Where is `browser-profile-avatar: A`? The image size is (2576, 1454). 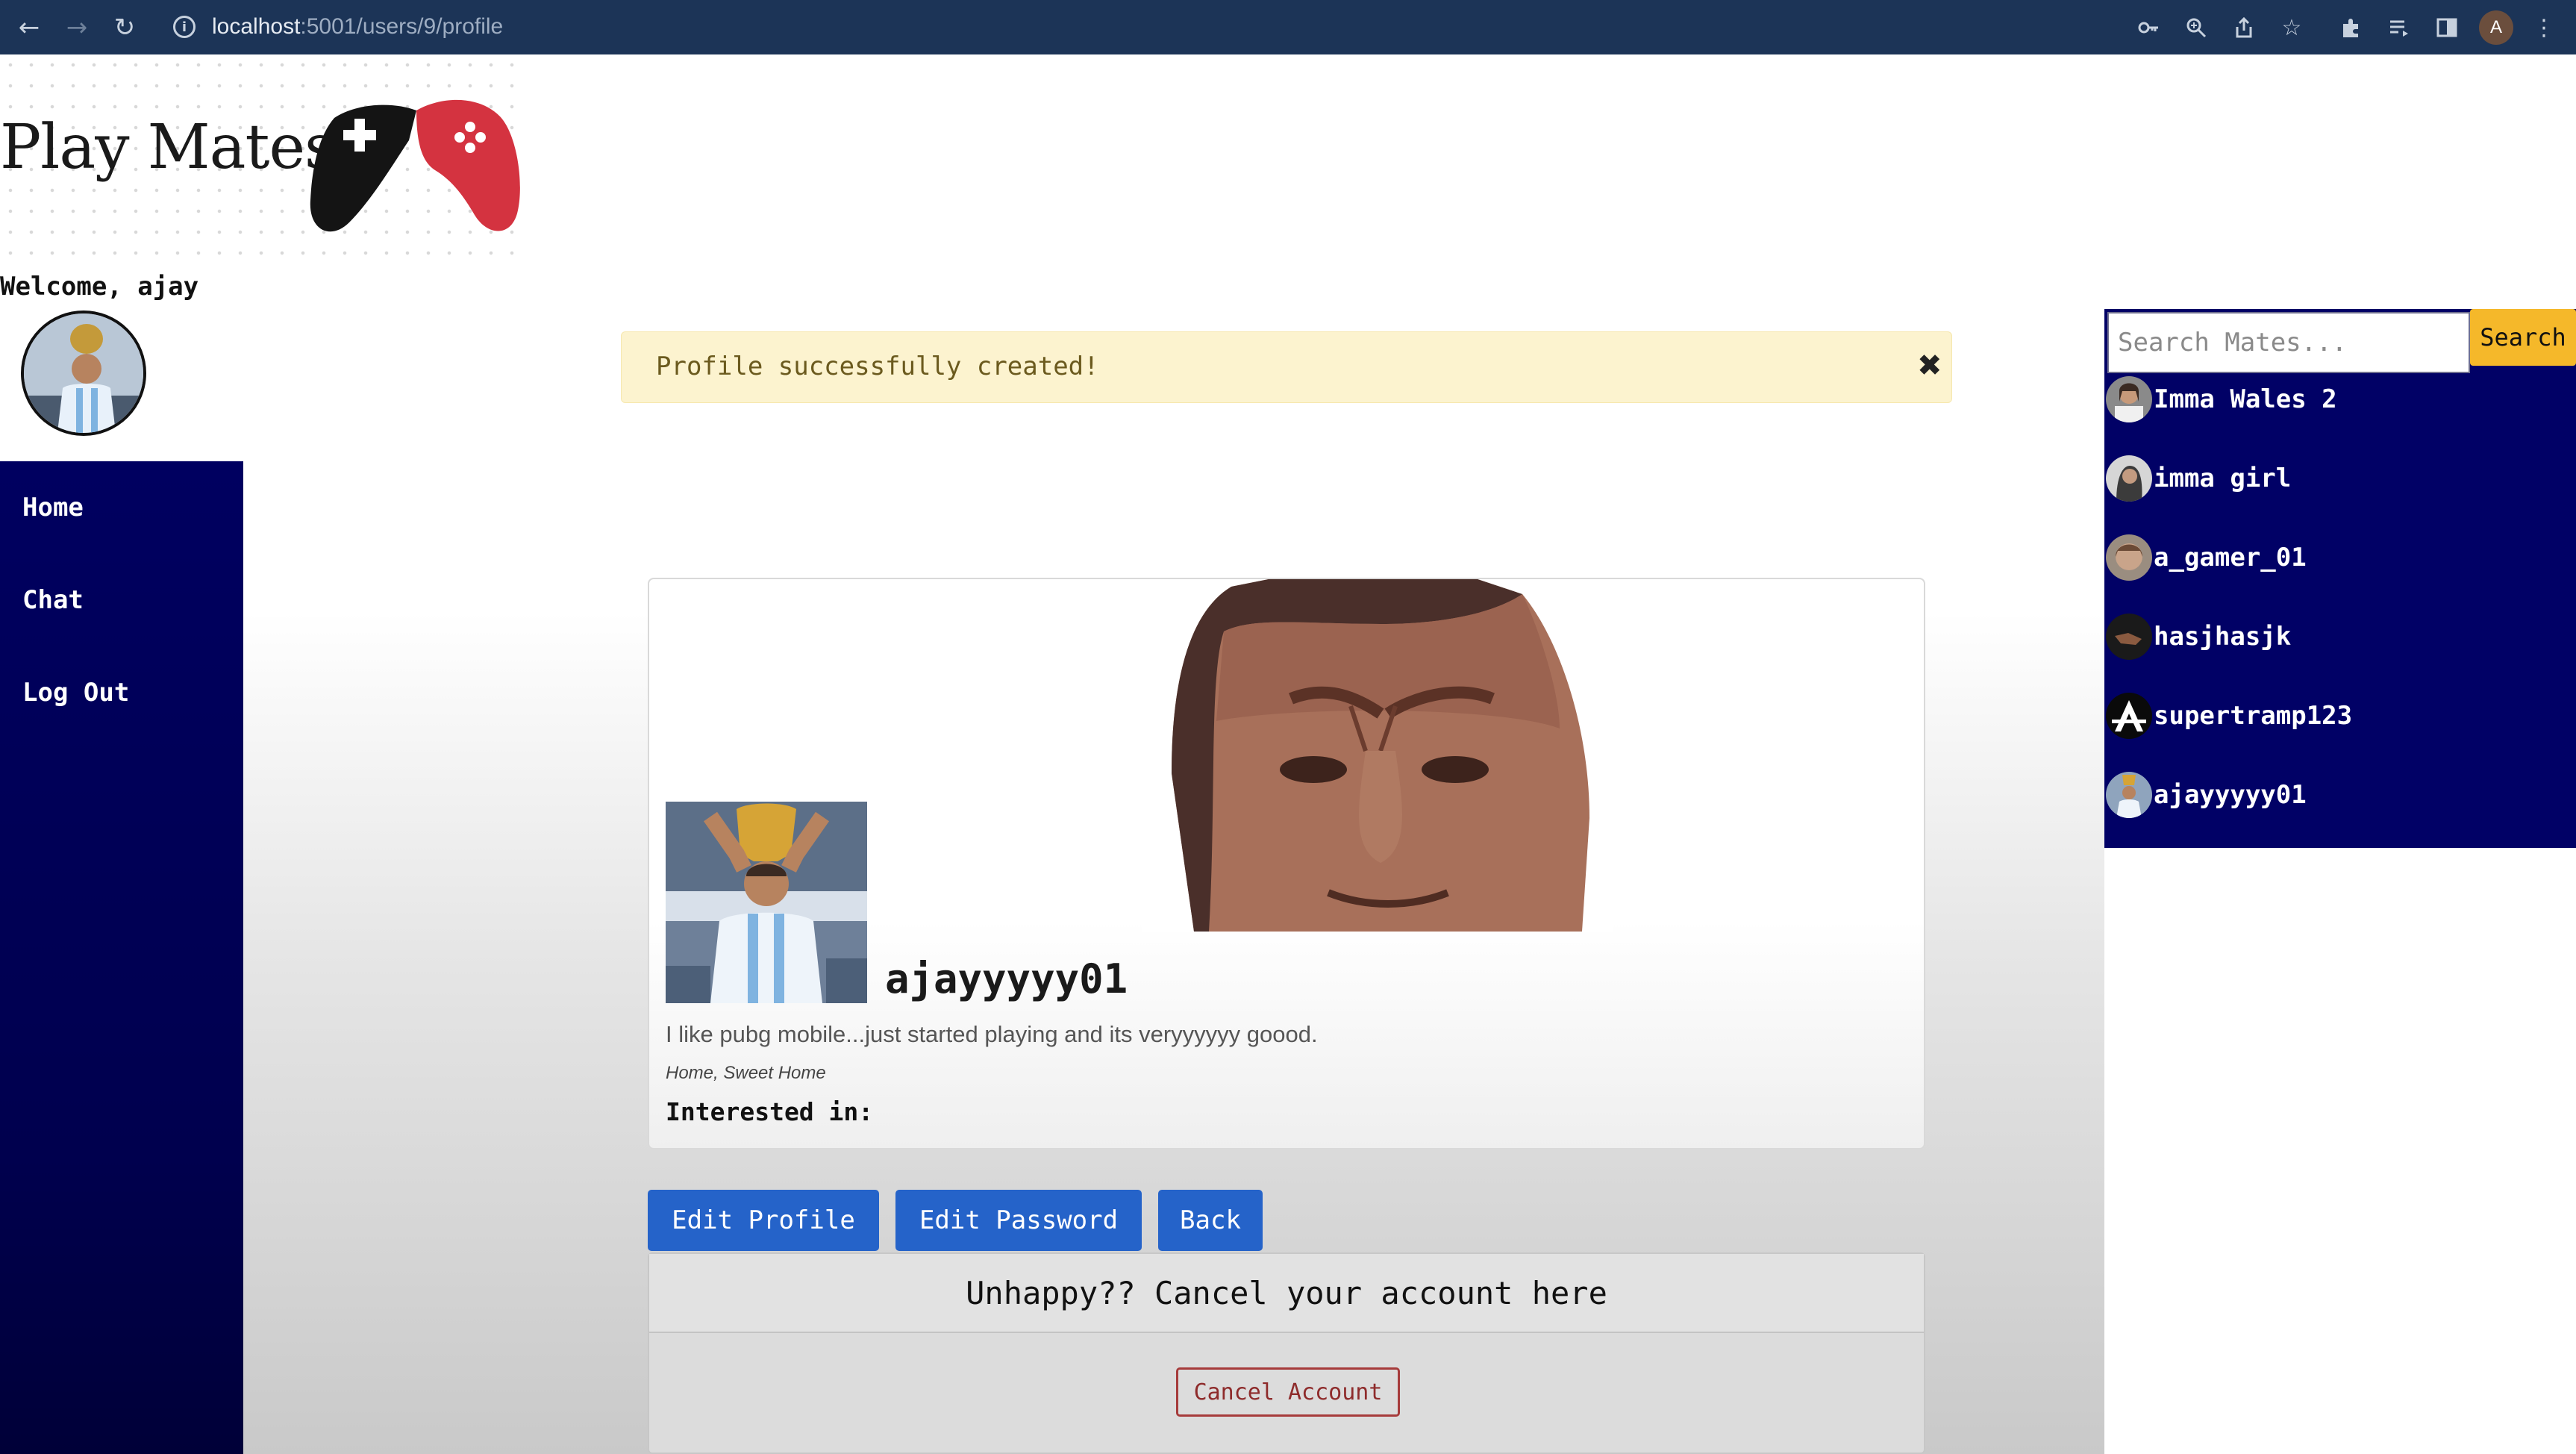
browser-profile-avatar: A is located at coordinates (2496, 27).